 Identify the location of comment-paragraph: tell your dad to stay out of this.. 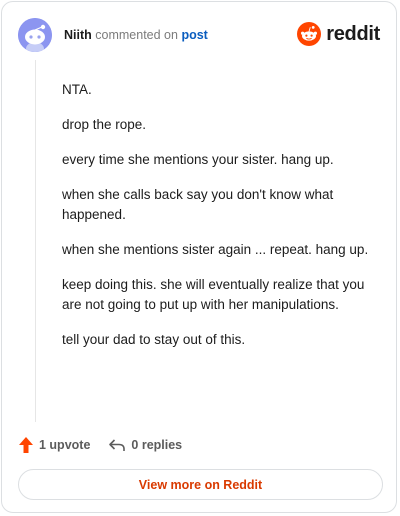
(154, 339).